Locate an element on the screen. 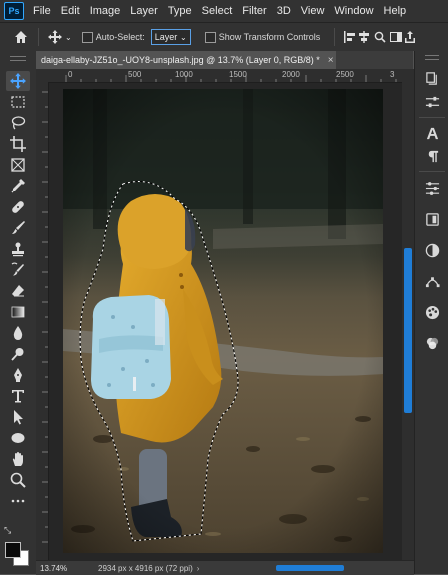 Image resolution: width=448 pixels, height=575 pixels. stamp-icon is located at coordinates (18, 249).